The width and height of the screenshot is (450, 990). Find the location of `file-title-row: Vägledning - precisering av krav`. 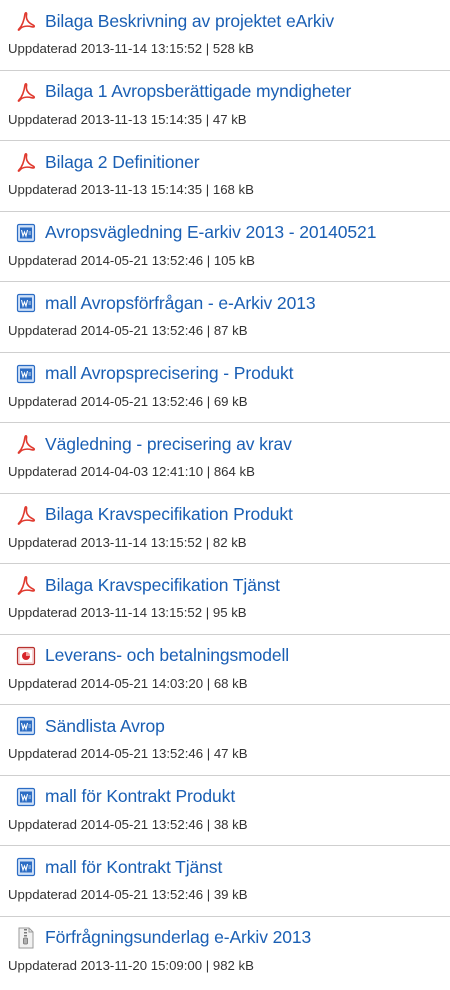

file-title-row: Vägledning - precisering av krav is located at coordinates (227, 444).